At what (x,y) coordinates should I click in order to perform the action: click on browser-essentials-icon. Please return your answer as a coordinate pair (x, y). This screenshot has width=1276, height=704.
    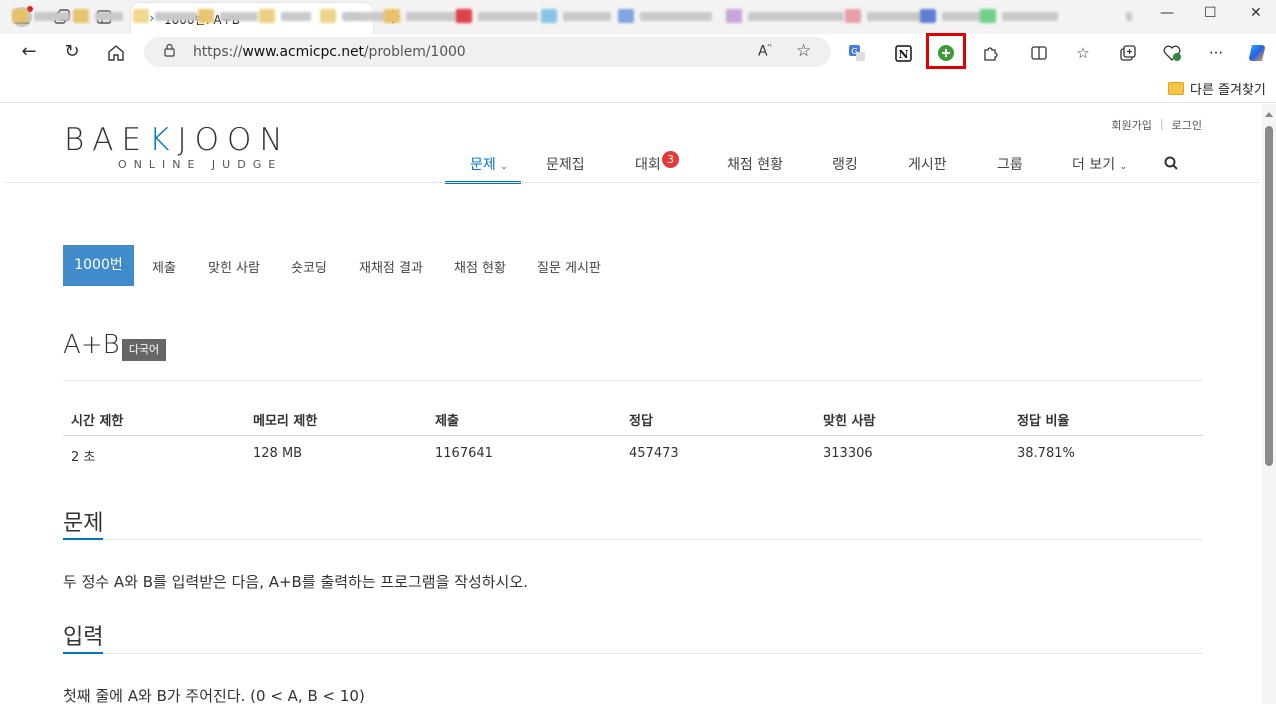
    Looking at the image, I should click on (1172, 53).